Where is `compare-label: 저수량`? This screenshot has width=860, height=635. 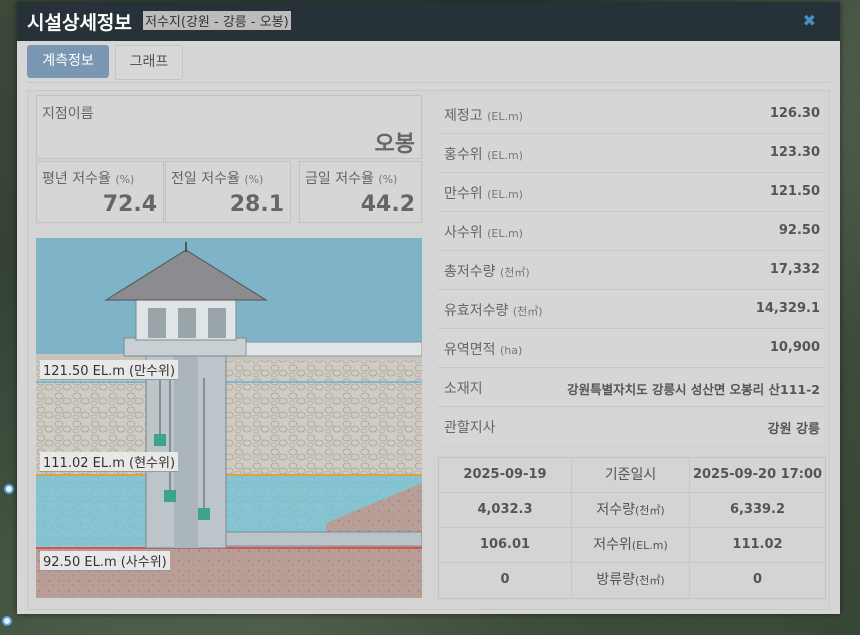 compare-label: 저수량 is located at coordinates (615, 510).